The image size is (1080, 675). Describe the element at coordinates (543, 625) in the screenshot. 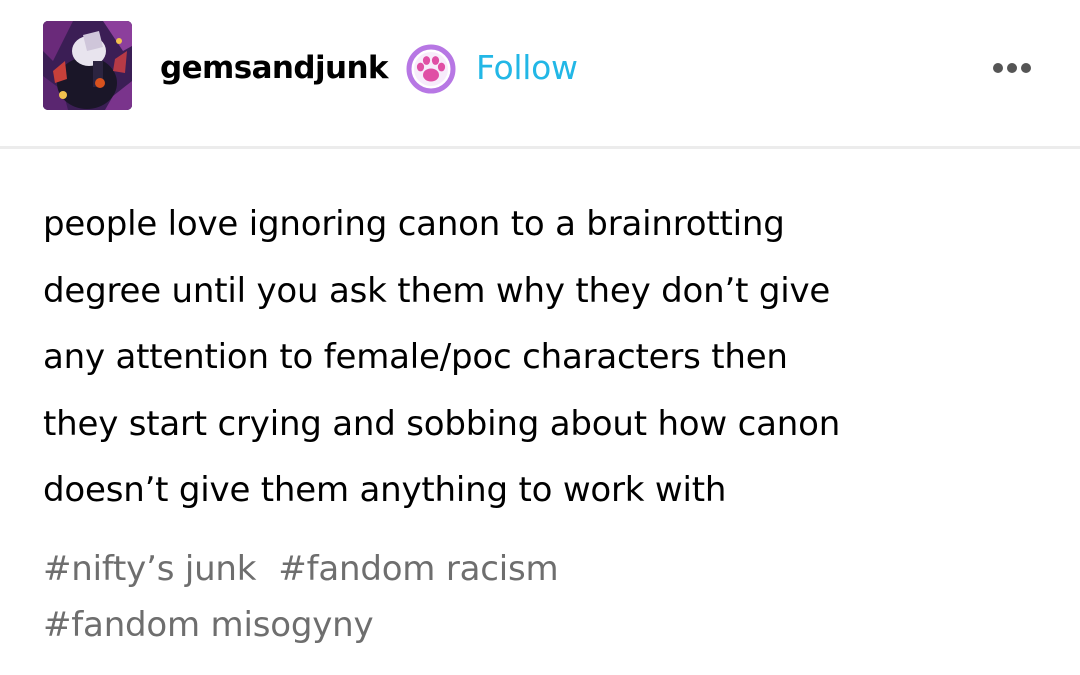

I see `tag-row: #fandom misogyny` at that location.